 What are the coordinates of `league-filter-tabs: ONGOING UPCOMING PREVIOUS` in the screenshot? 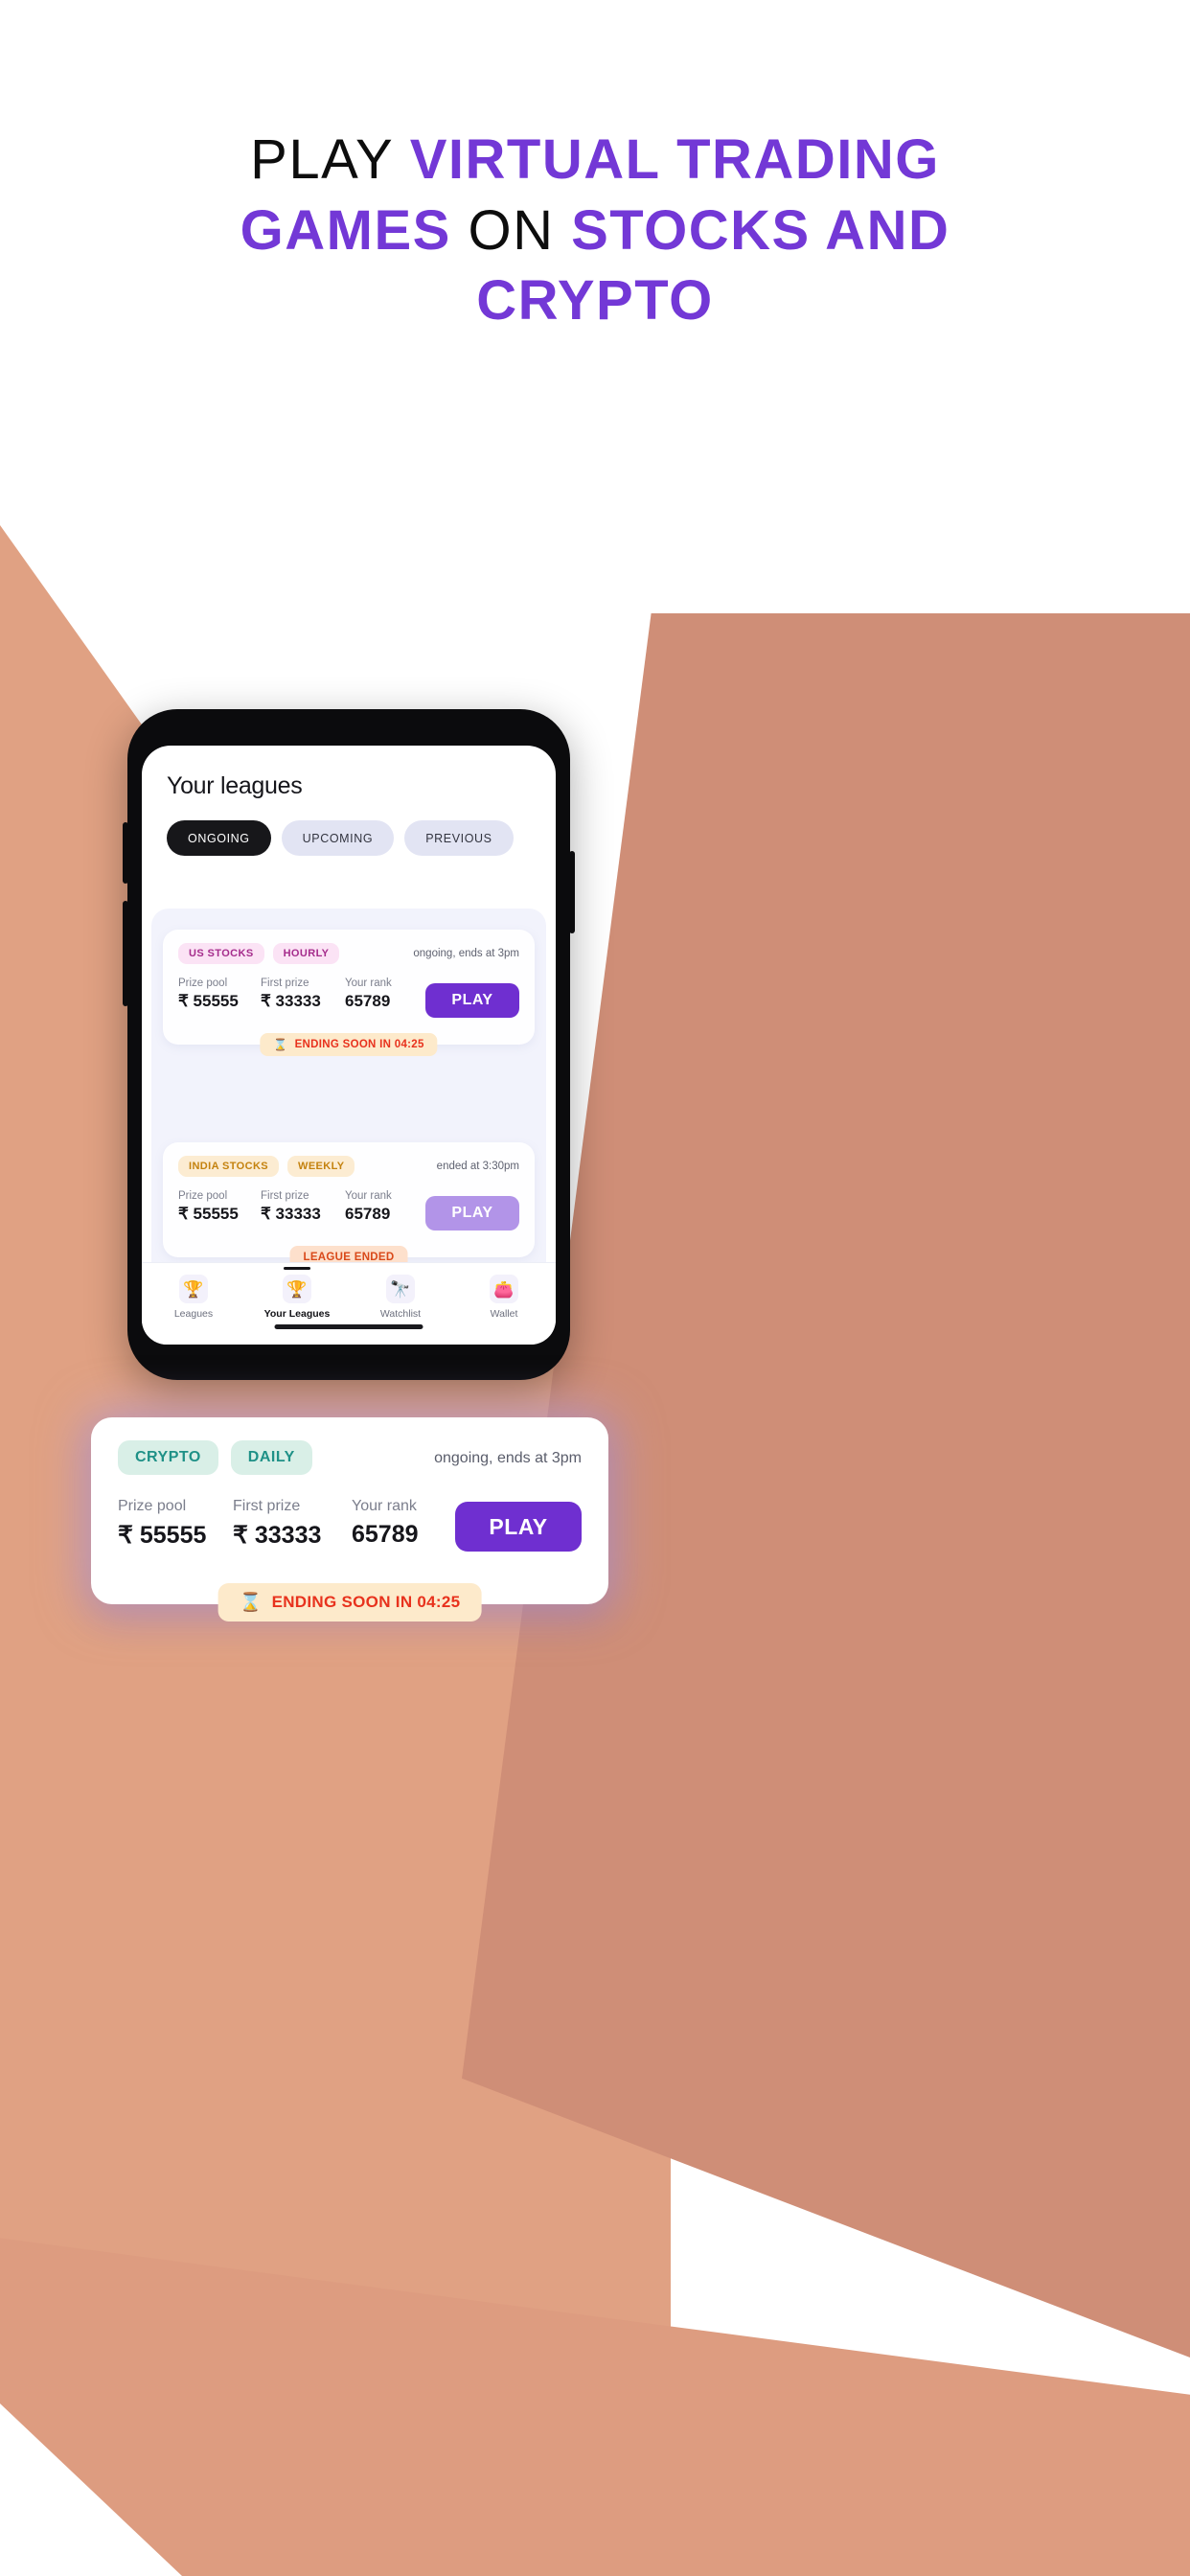 It's located at (341, 838).